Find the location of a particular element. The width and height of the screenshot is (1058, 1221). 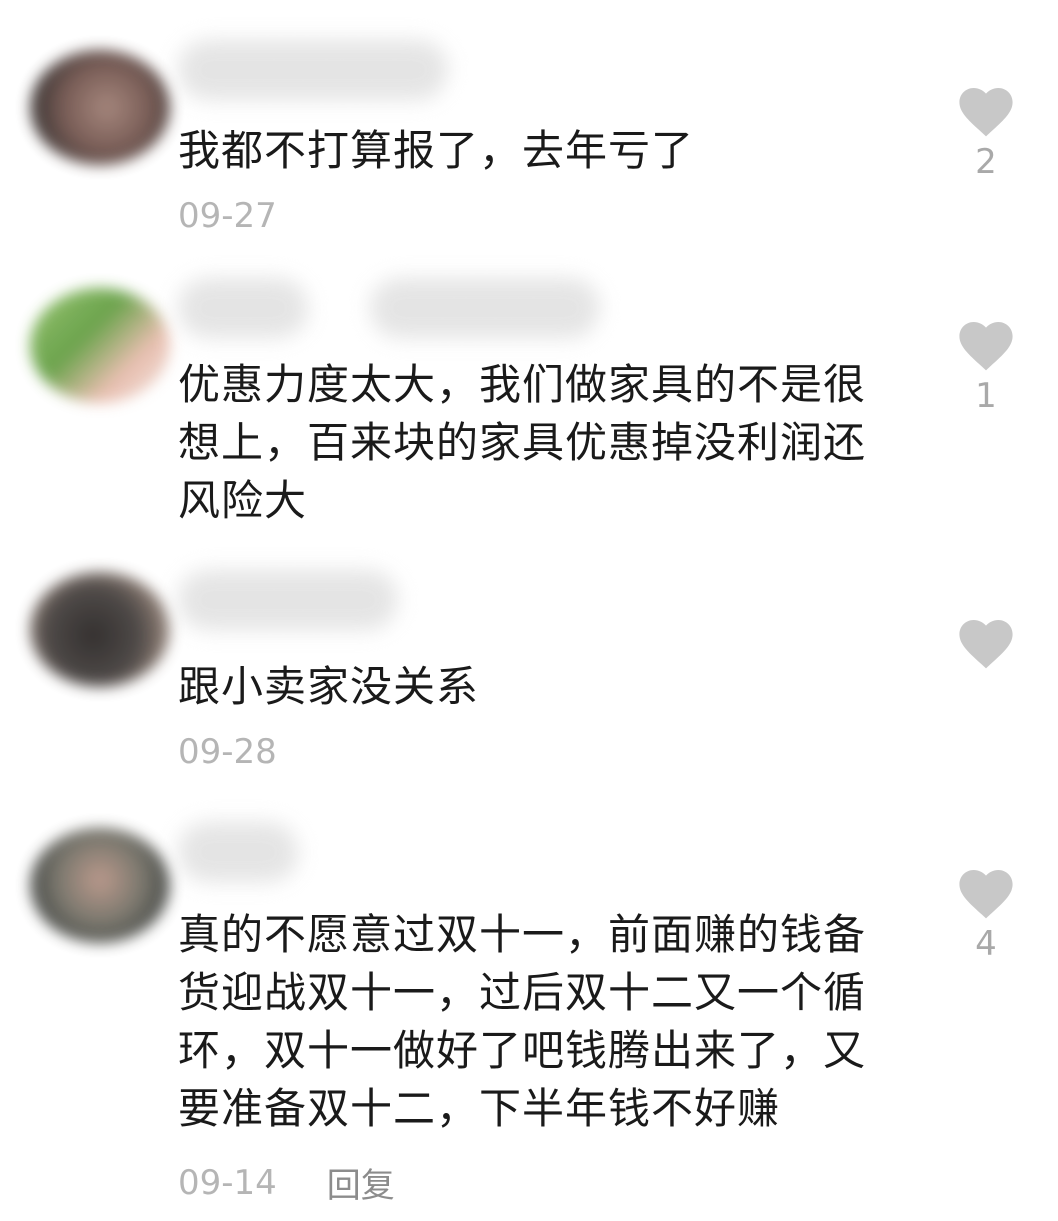

comment-text: 我都不打算报了，去年亏了 is located at coordinates (436, 150).